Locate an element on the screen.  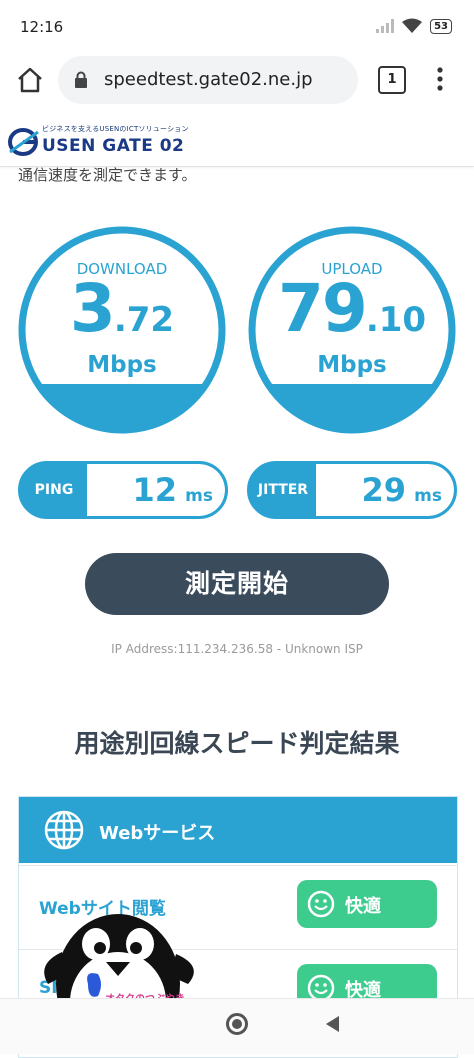
nav-back-icon is located at coordinates (332, 1024).